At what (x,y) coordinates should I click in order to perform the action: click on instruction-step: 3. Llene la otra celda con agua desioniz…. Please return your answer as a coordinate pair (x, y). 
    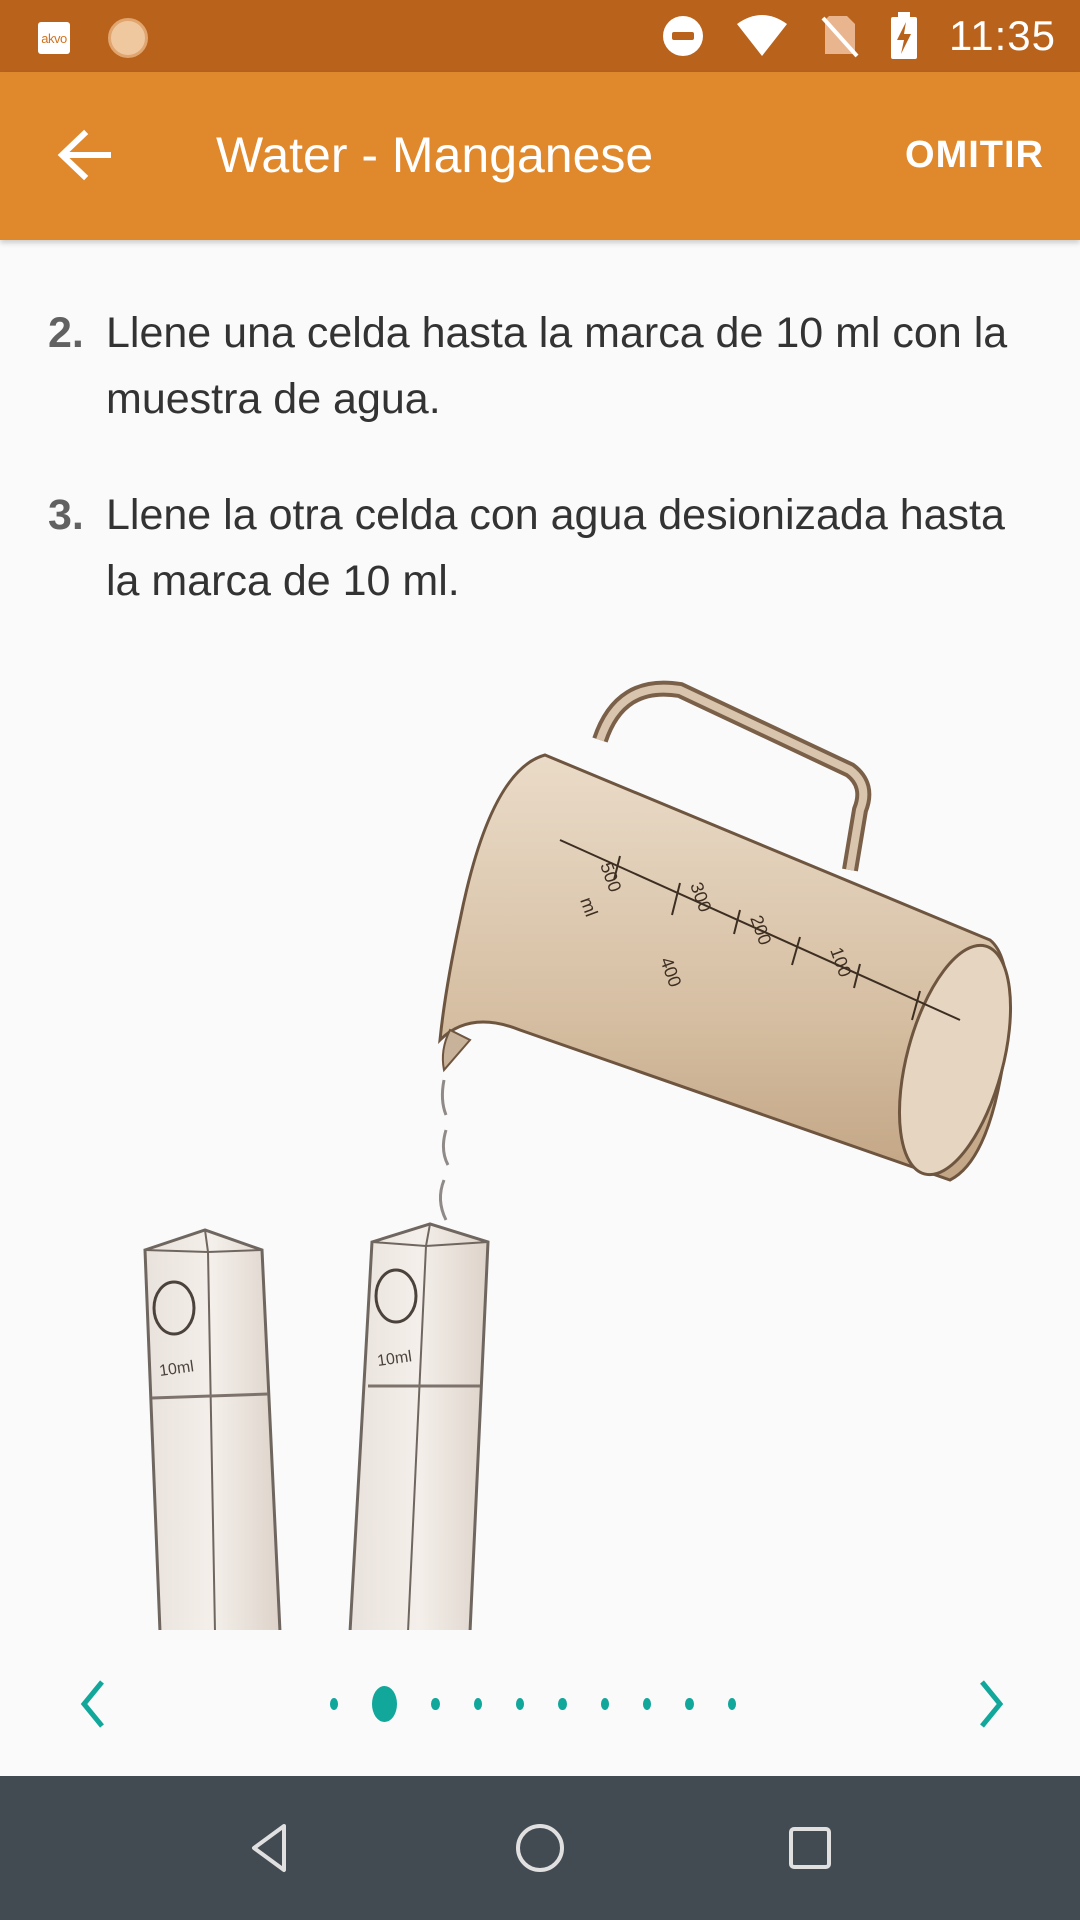
    Looking at the image, I should click on (548, 548).